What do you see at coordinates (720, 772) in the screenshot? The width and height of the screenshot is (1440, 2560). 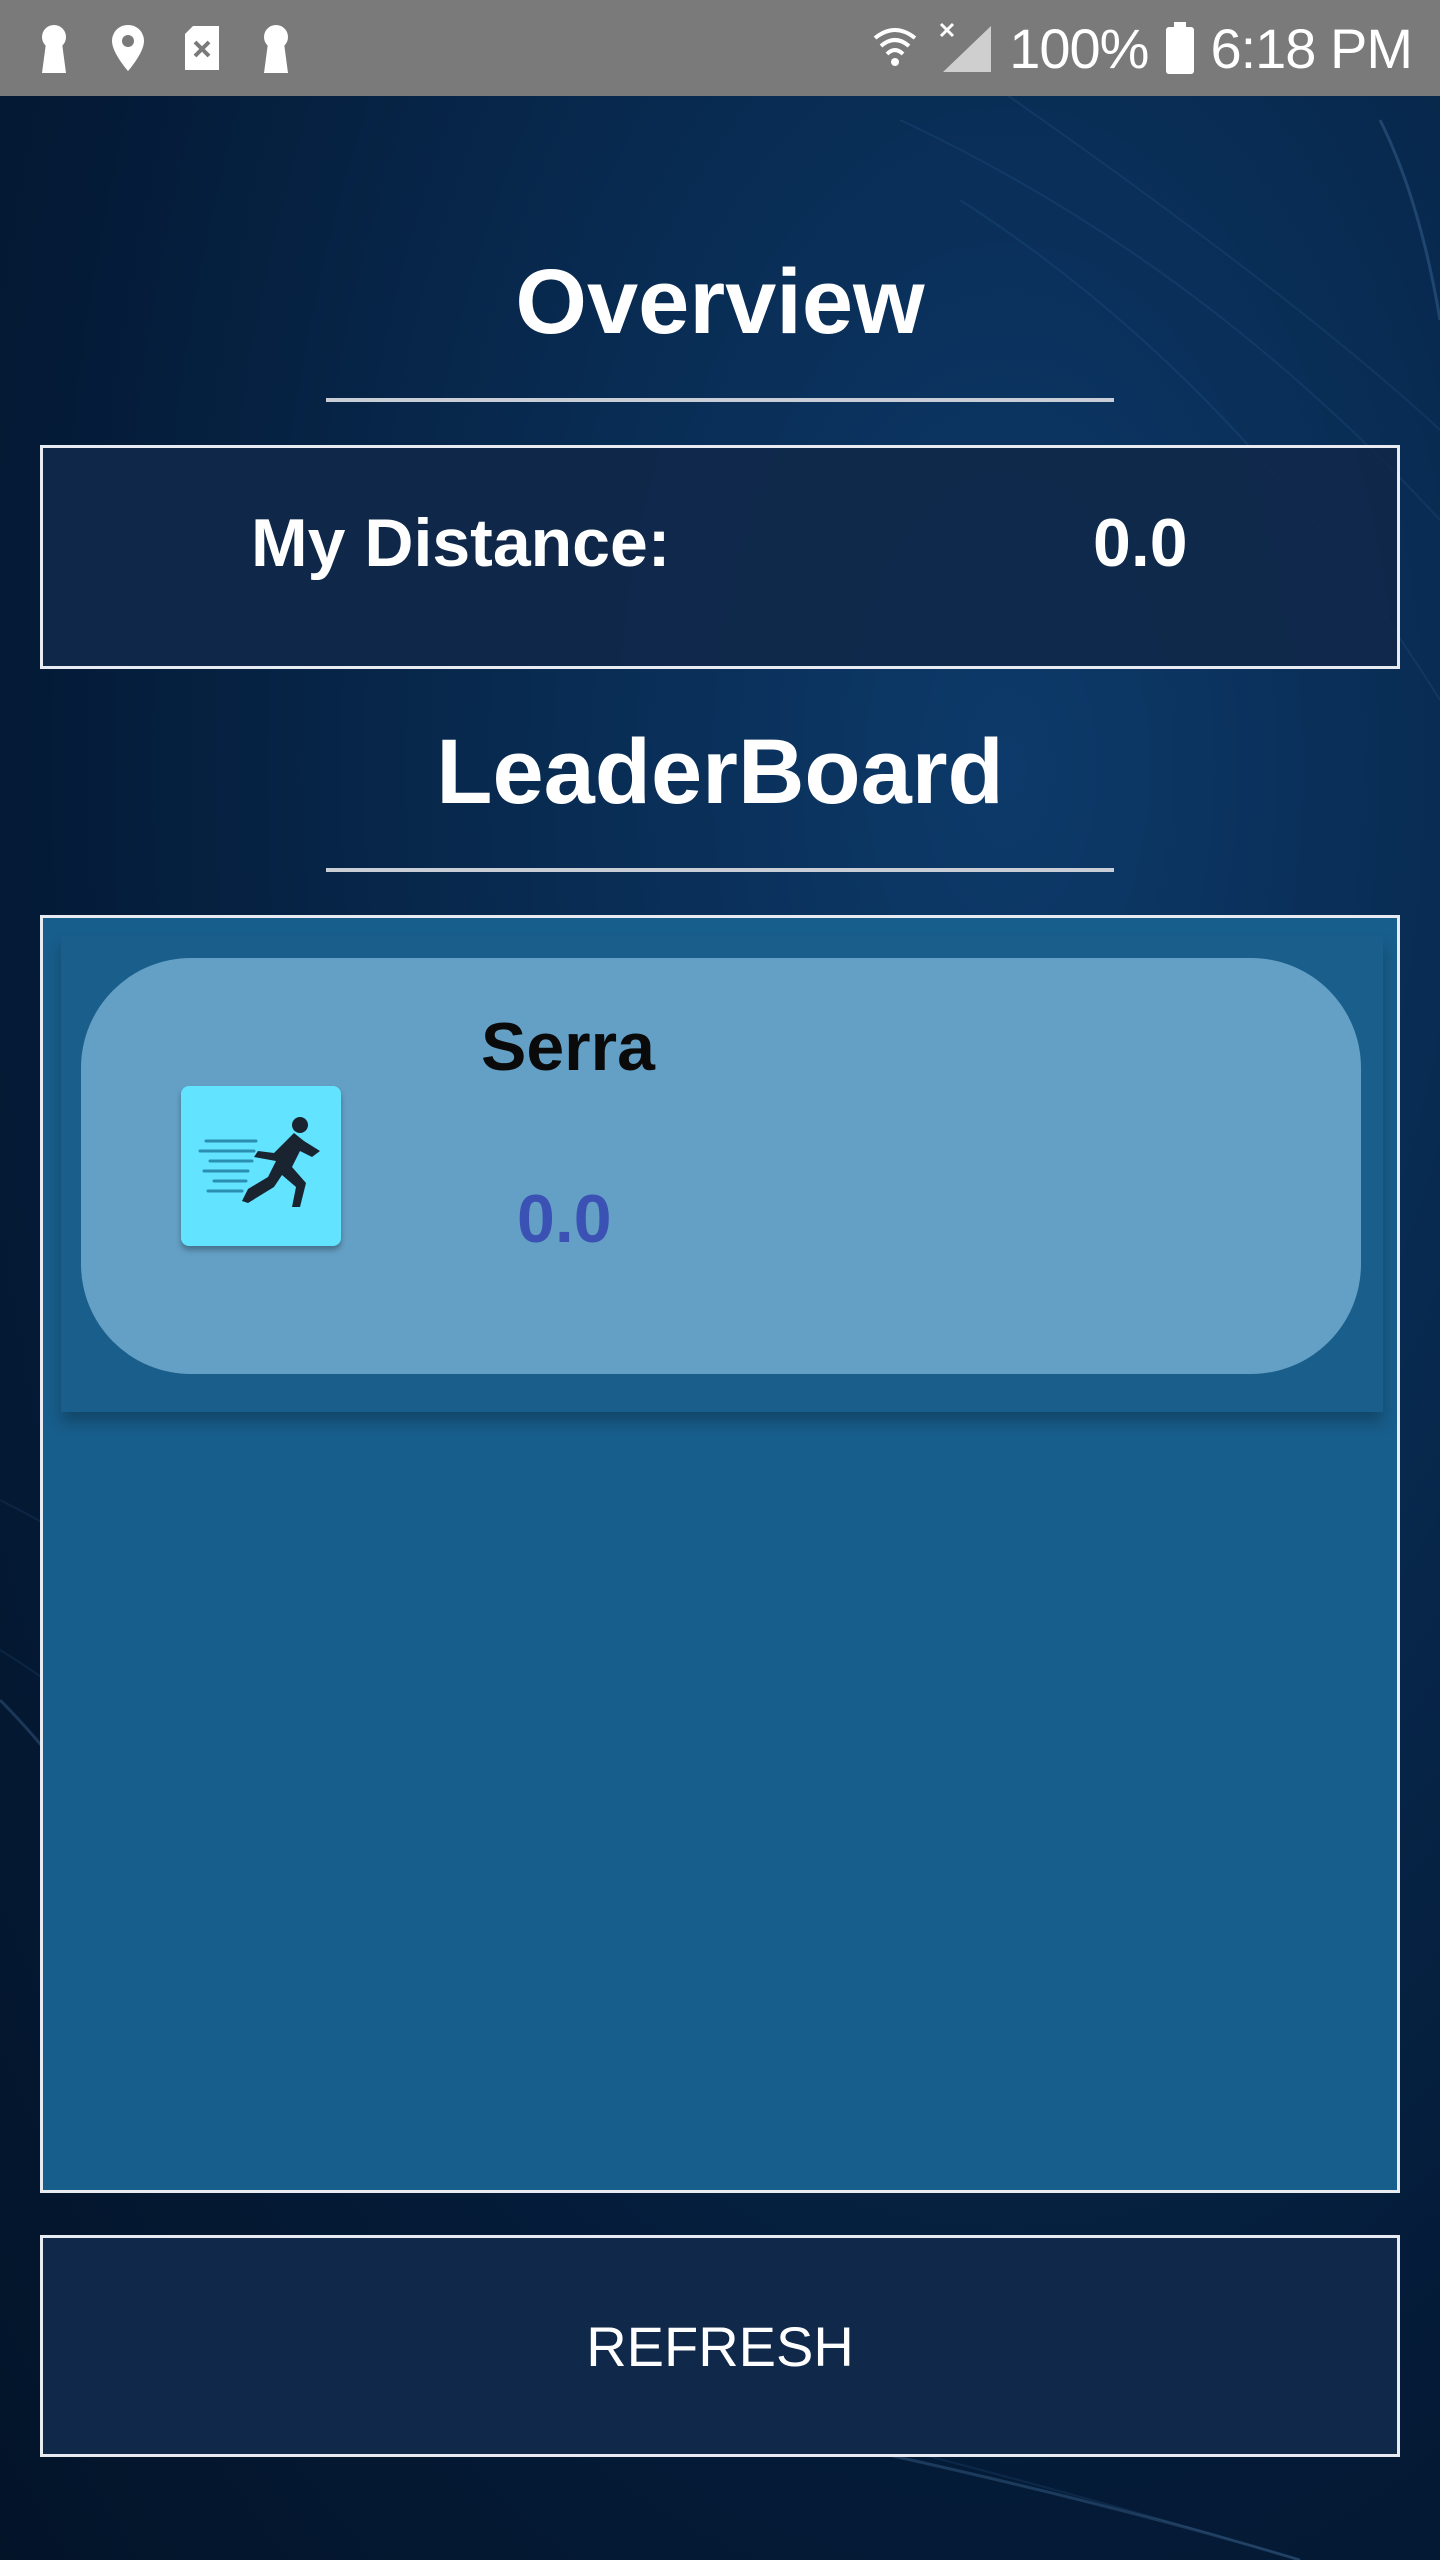 I see `leaderboard-title: LeaderBoard` at bounding box center [720, 772].